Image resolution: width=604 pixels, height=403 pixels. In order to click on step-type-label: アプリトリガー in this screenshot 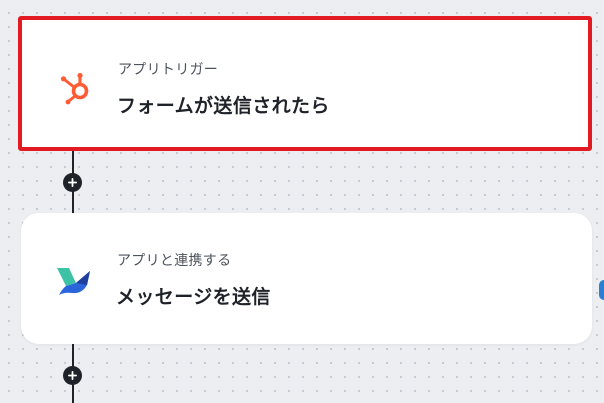, I will do `click(168, 70)`.